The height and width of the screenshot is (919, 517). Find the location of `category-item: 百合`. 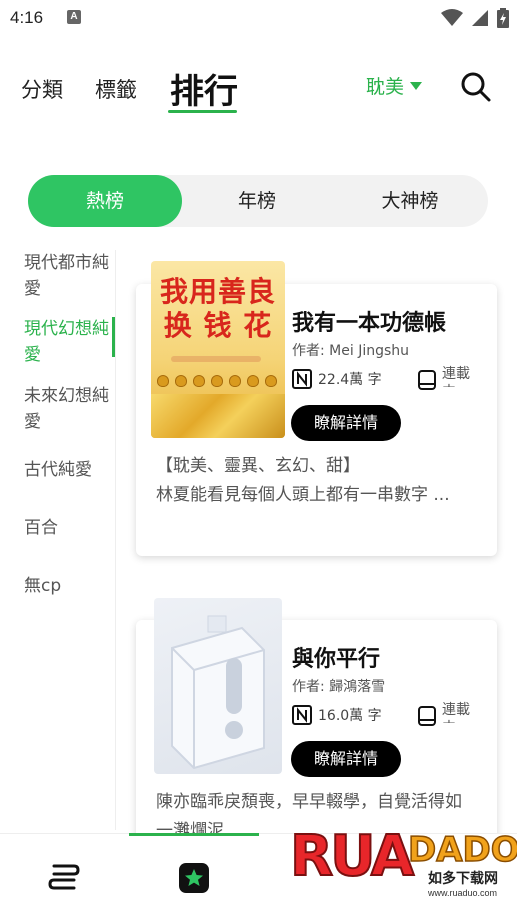

category-item: 百合 is located at coordinates (67, 528).